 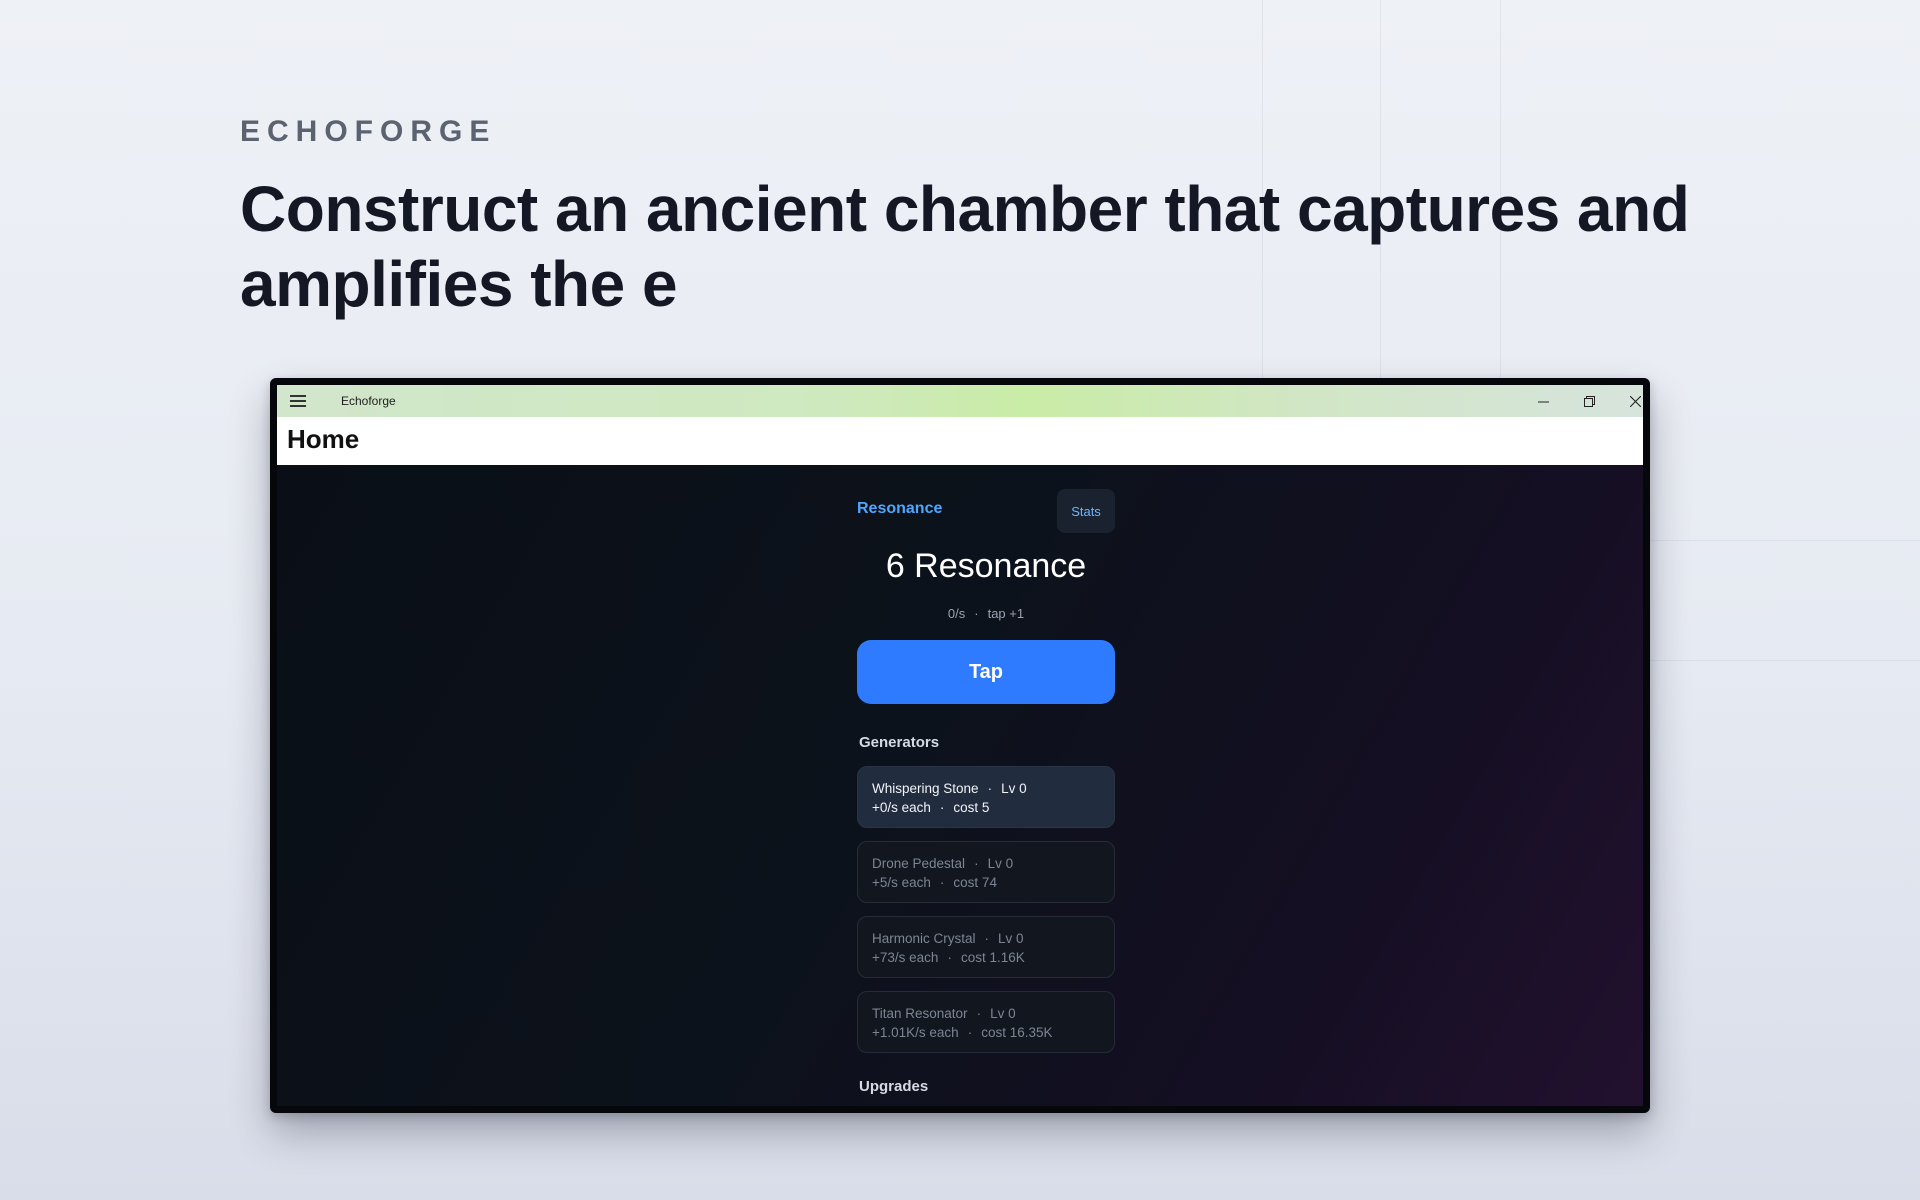 What do you see at coordinates (986, 613) in the screenshot?
I see `rate-readout: 0/s · tap +1` at bounding box center [986, 613].